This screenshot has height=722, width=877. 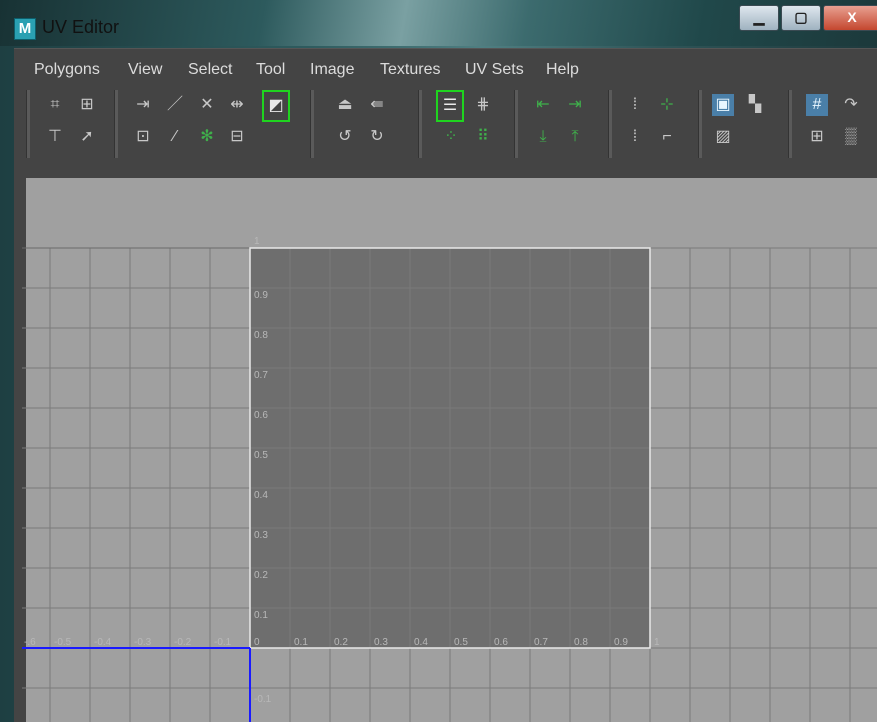 What do you see at coordinates (261, 335) in the screenshot?
I see `axis-label-v: 0.8` at bounding box center [261, 335].